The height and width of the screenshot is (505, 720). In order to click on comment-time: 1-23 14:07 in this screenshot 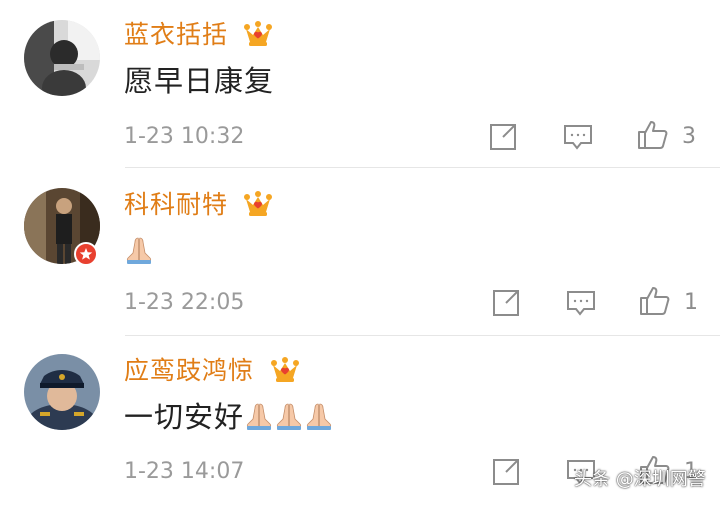, I will do `click(184, 471)`.